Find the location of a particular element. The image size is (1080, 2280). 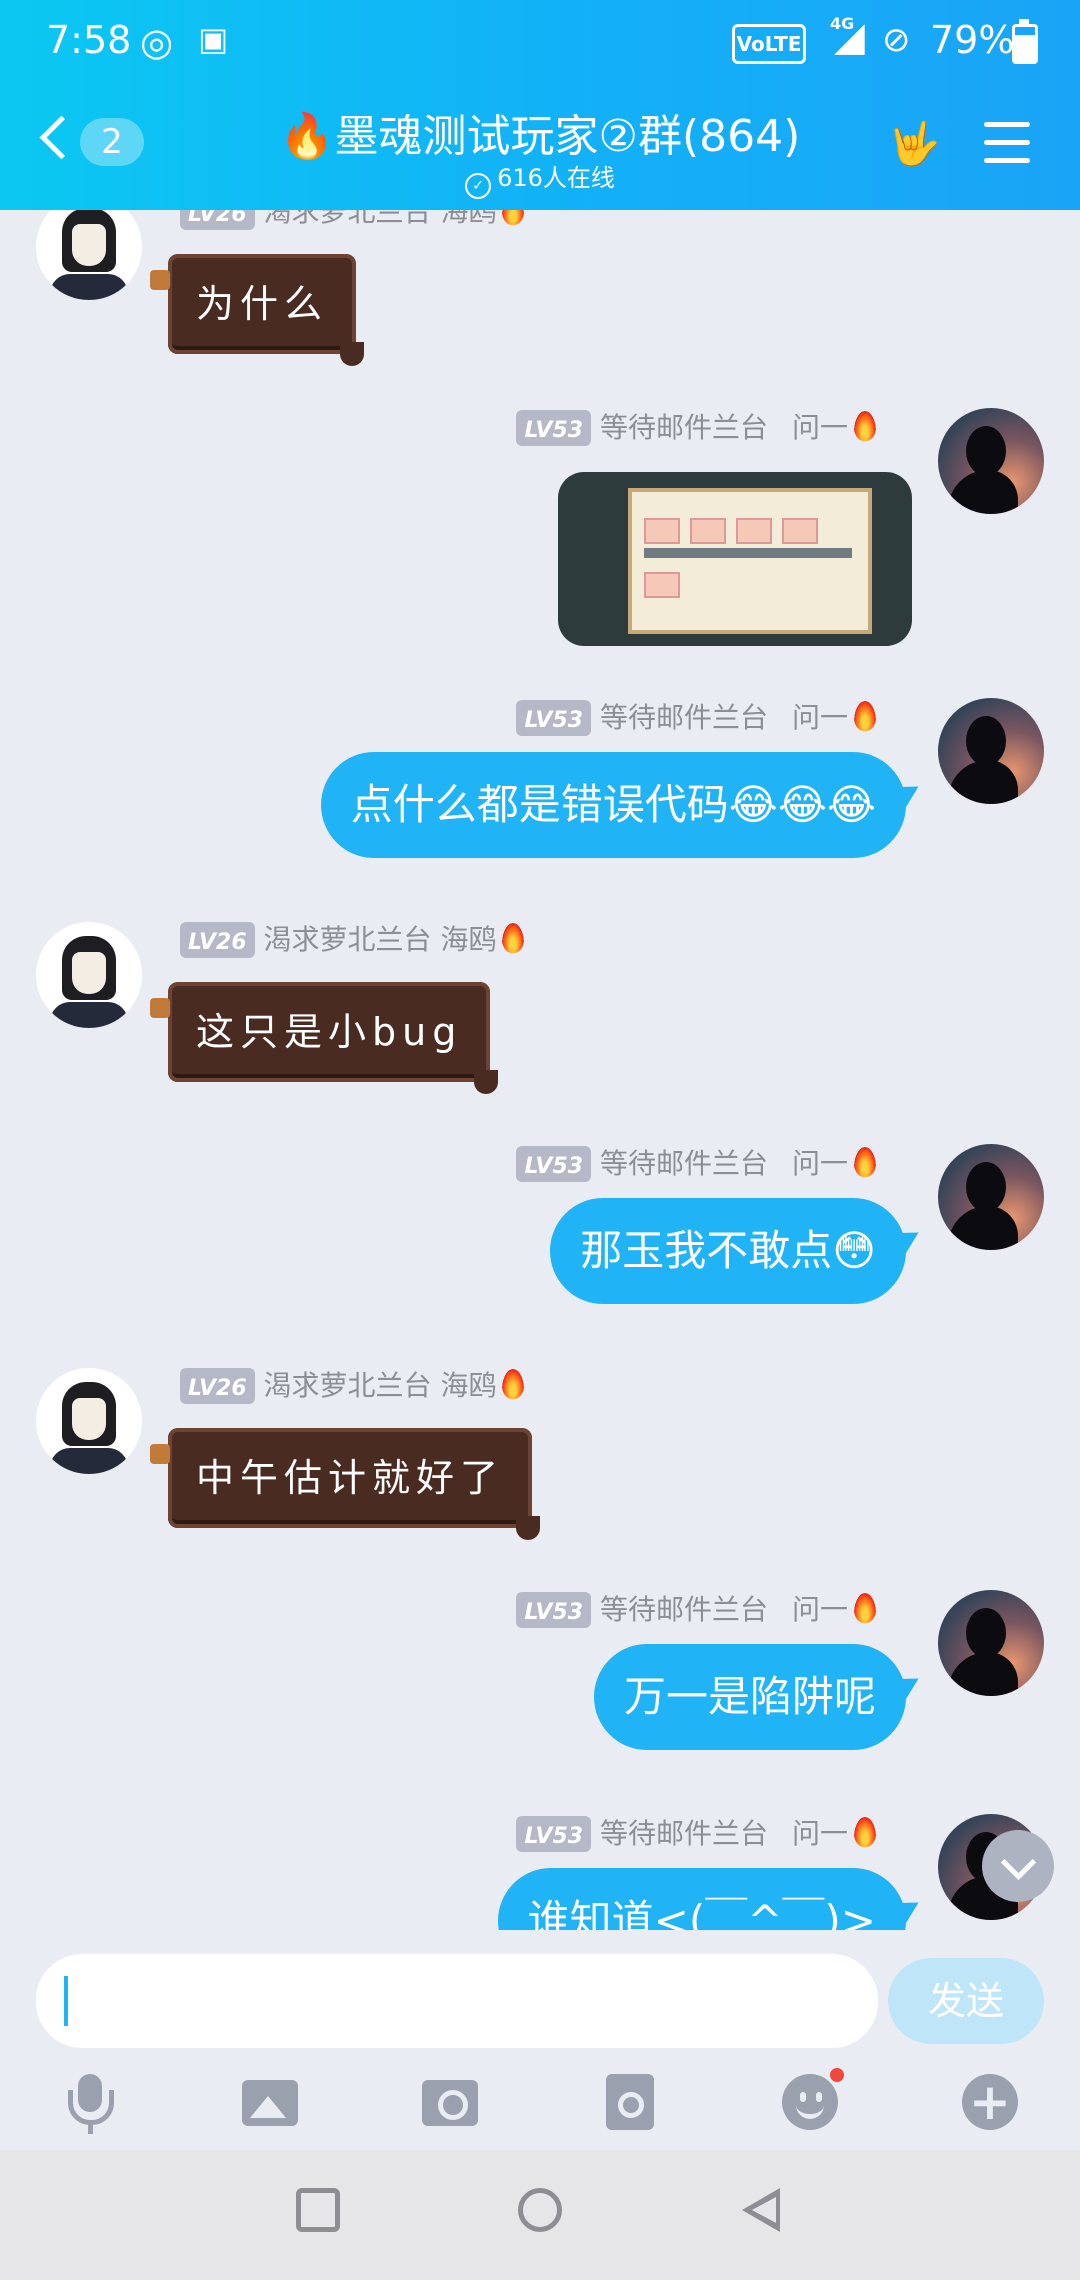

plus-icon: + is located at coordinates (990, 2102).